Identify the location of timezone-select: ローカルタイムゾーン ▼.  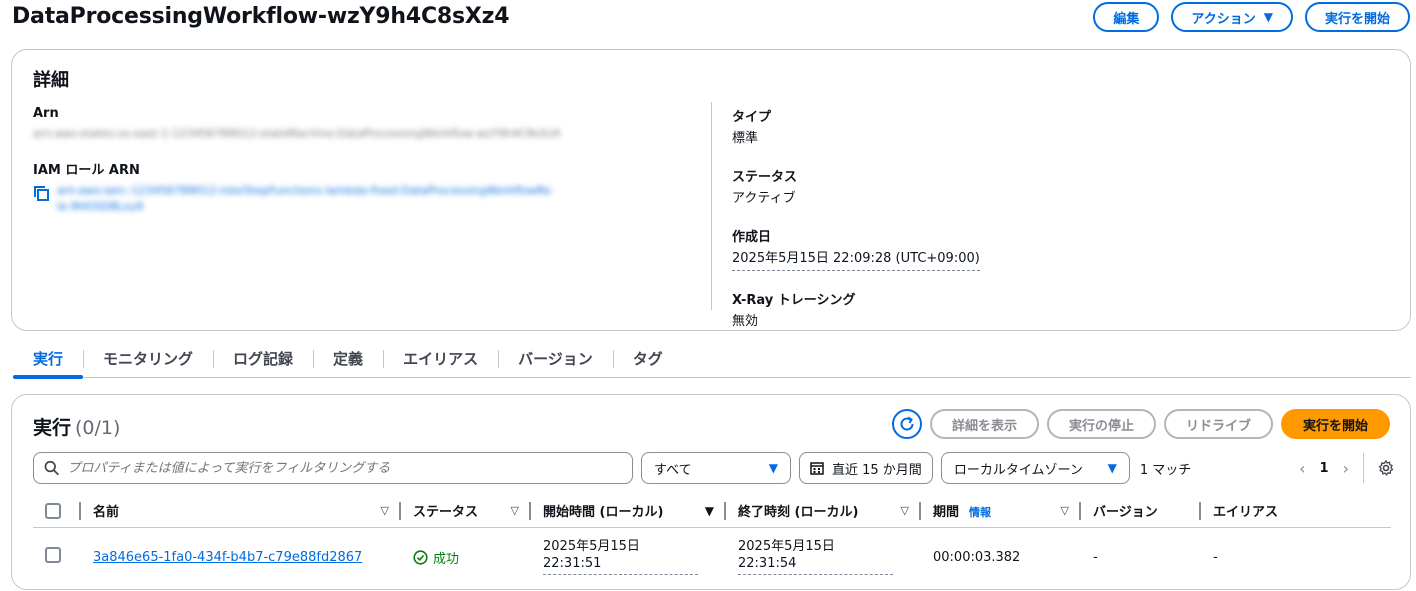
(1035, 468).